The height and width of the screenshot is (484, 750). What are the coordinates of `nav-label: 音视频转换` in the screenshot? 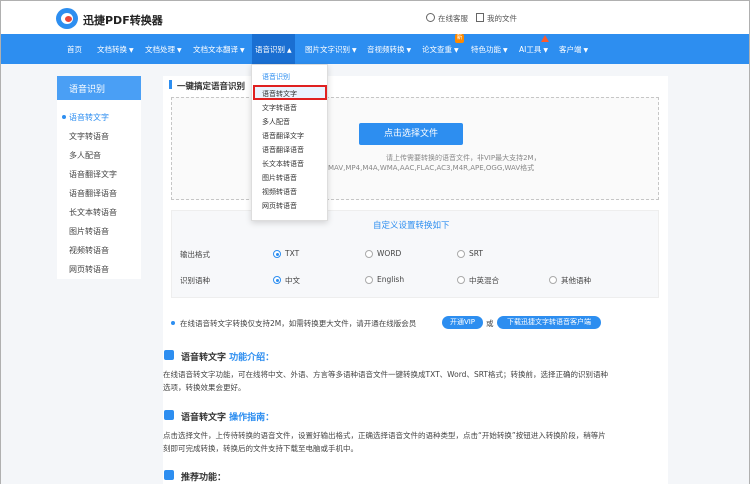 It's located at (386, 49).